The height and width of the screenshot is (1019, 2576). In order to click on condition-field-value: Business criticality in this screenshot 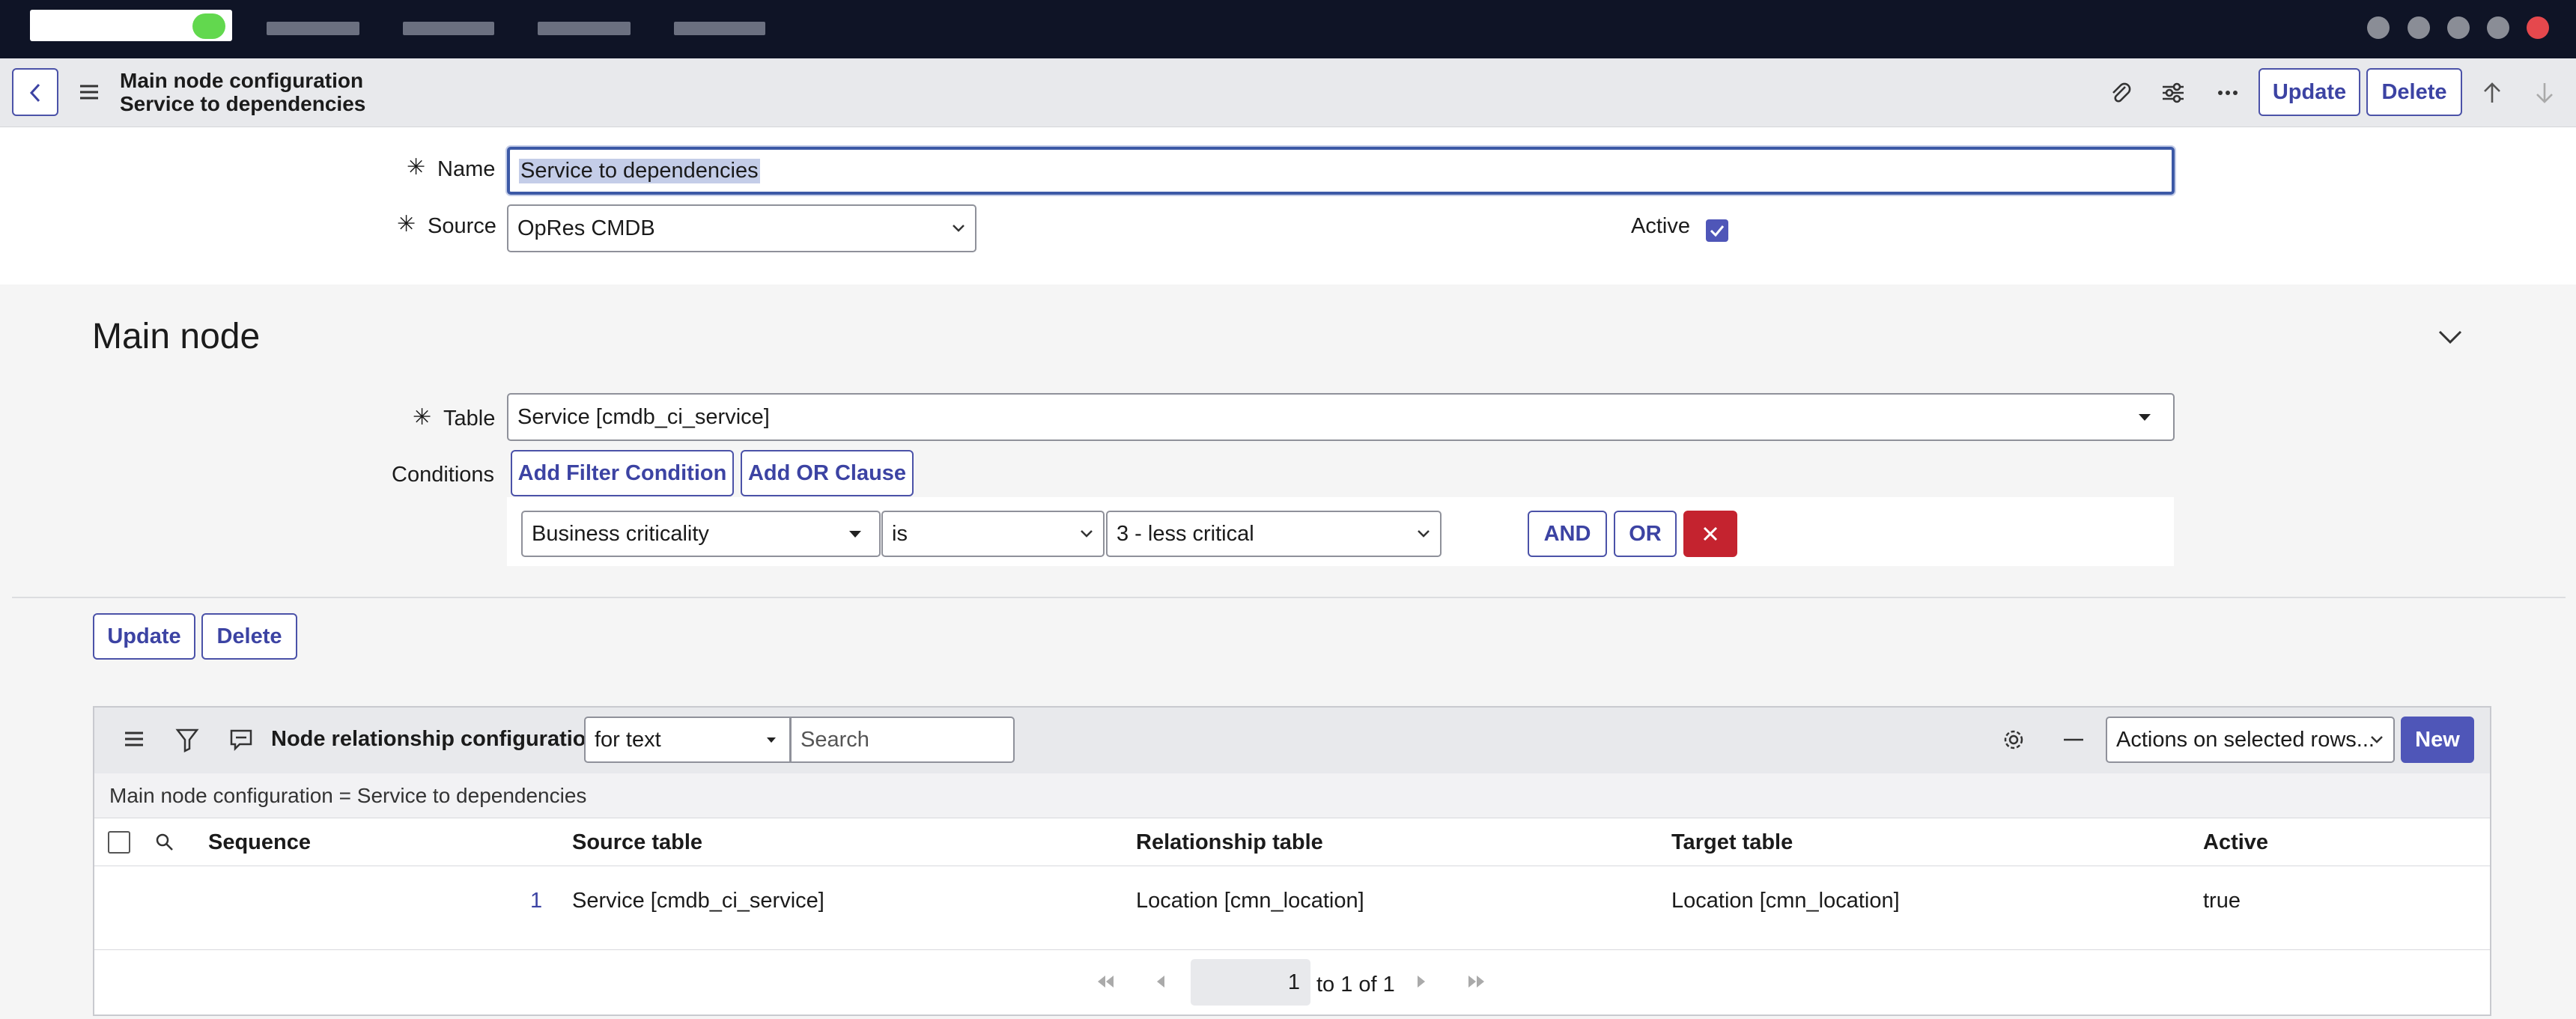, I will do `click(620, 533)`.